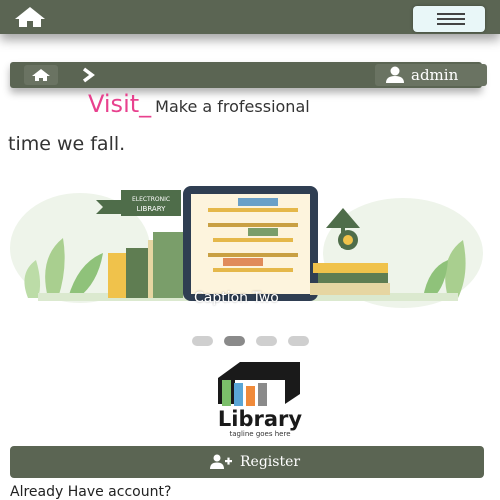  Describe the element at coordinates (270, 462) in the screenshot. I see `register-label: Register` at that location.